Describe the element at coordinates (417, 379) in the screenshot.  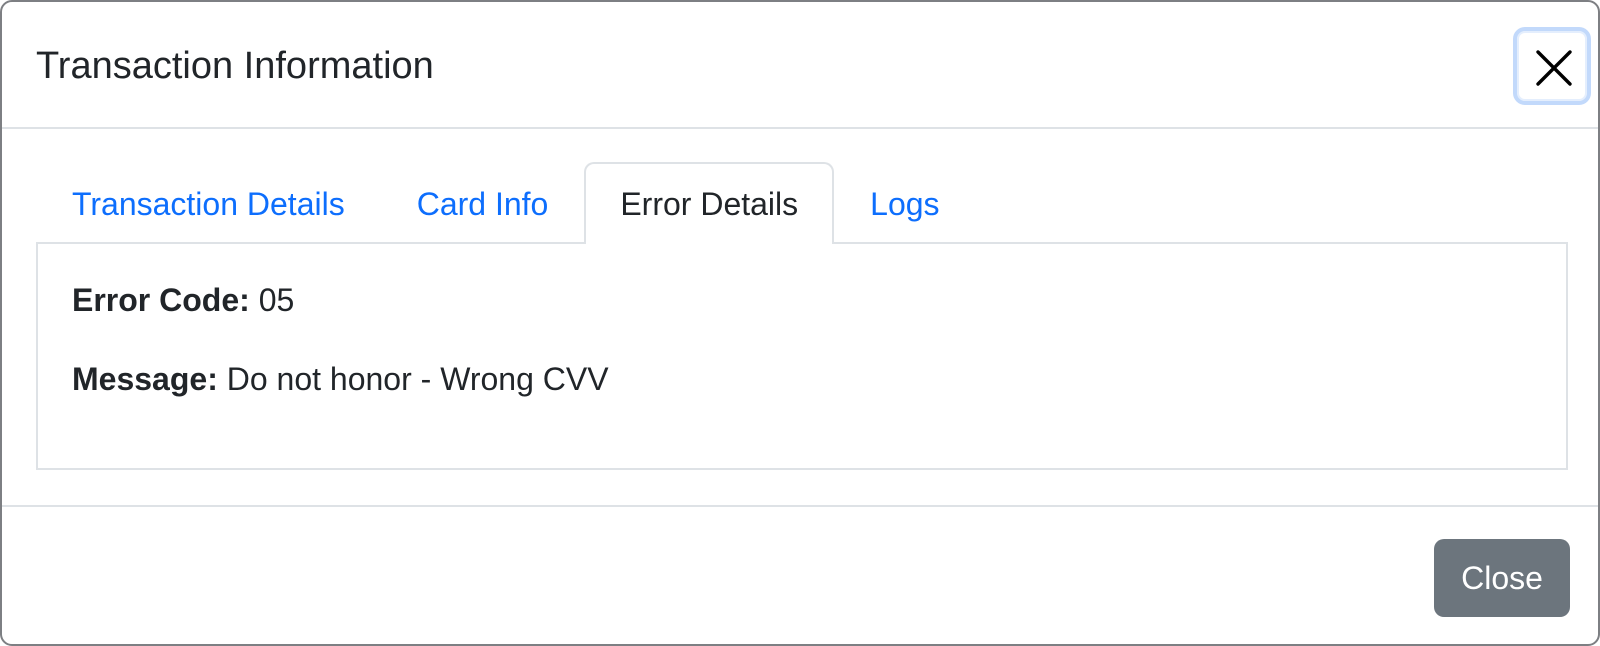
I see `error-message-value: Do not honor - Wrong CVV` at that location.